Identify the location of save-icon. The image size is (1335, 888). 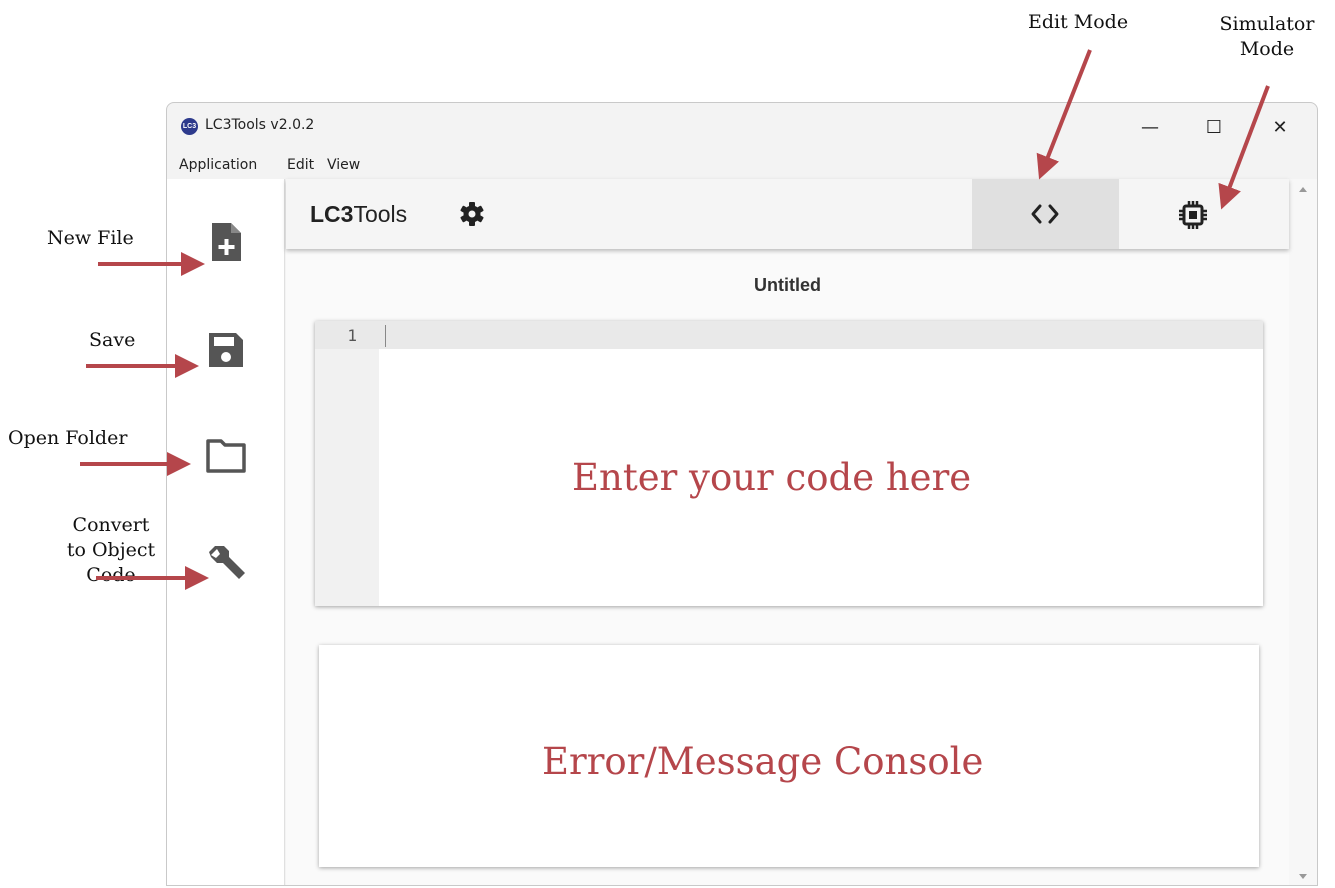
(226, 350).